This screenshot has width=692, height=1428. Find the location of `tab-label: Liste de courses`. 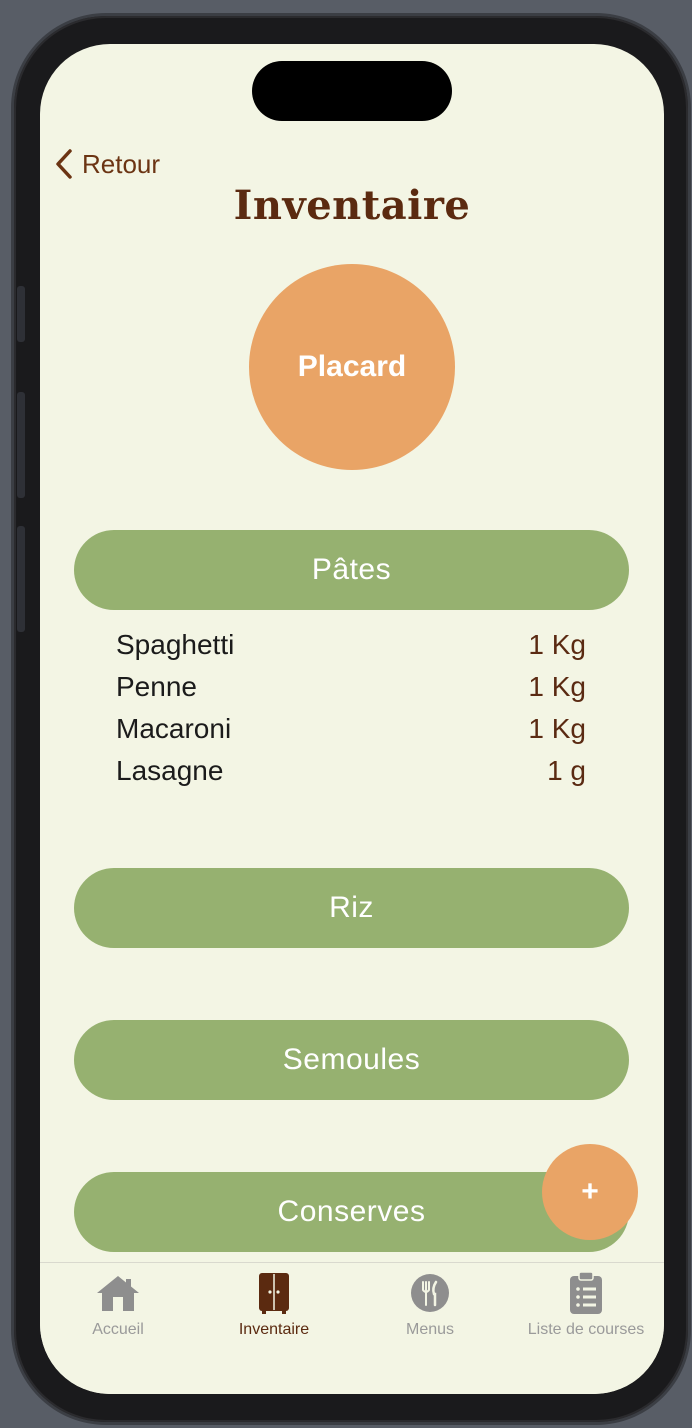

tab-label: Liste de courses is located at coordinates (586, 1329).